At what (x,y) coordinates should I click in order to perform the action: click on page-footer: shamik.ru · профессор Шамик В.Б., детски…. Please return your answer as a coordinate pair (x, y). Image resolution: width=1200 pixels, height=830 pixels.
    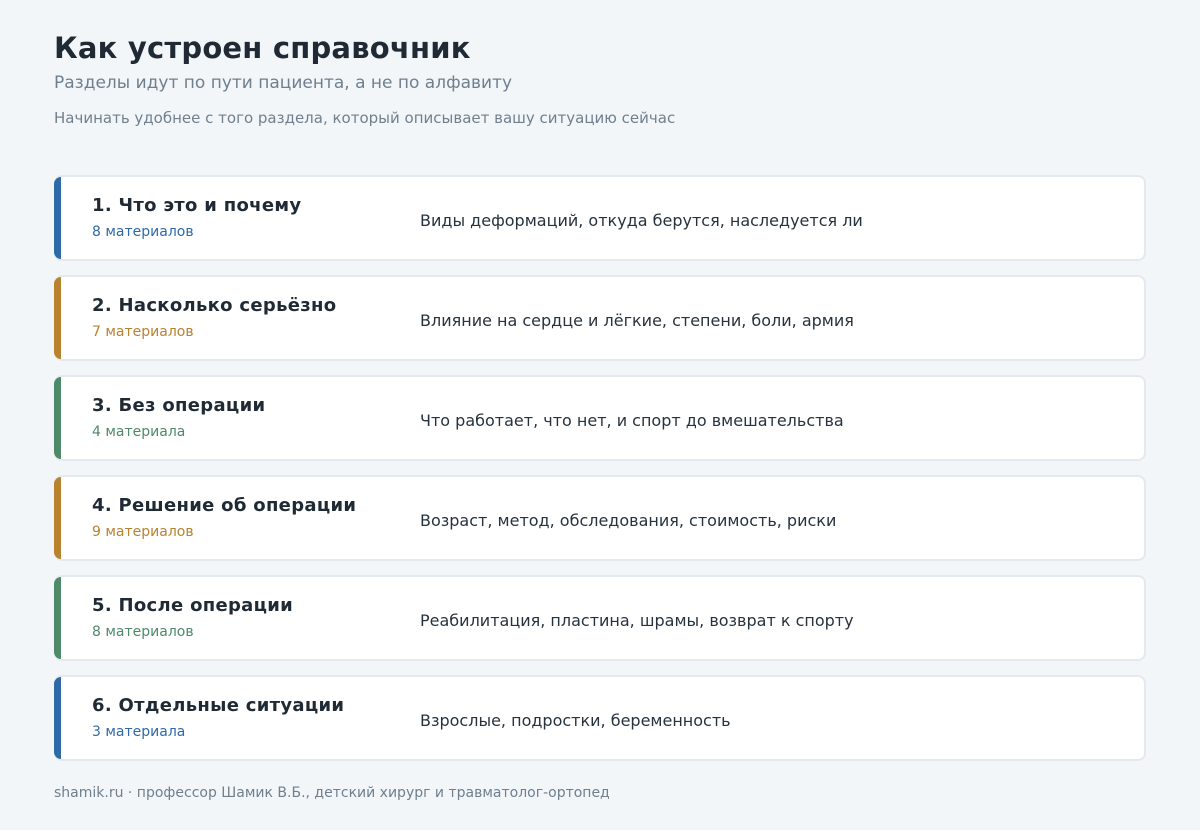
    Looking at the image, I should click on (332, 793).